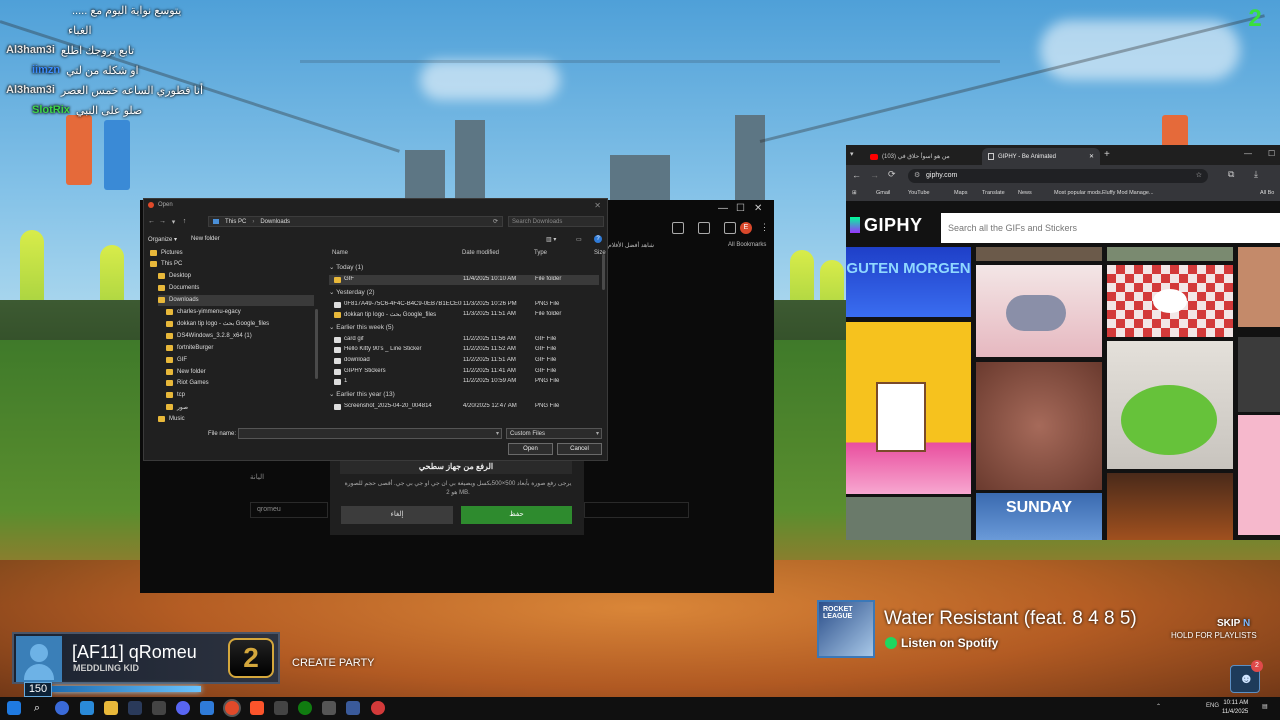 The height and width of the screenshot is (720, 1280). Describe the element at coordinates (183, 708) in the screenshot. I see `discord-icon` at that location.